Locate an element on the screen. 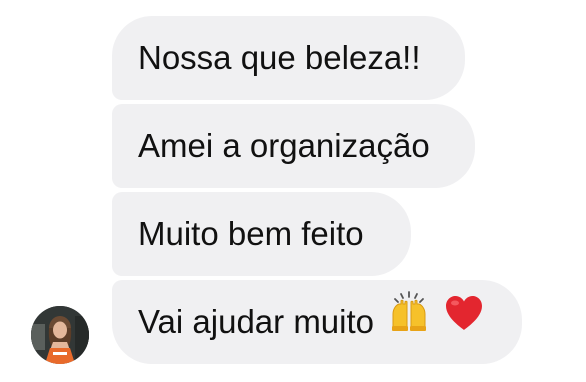 This screenshot has width=586, height=382. message-bubble: Nossa que beleza!! is located at coordinates (288, 58).